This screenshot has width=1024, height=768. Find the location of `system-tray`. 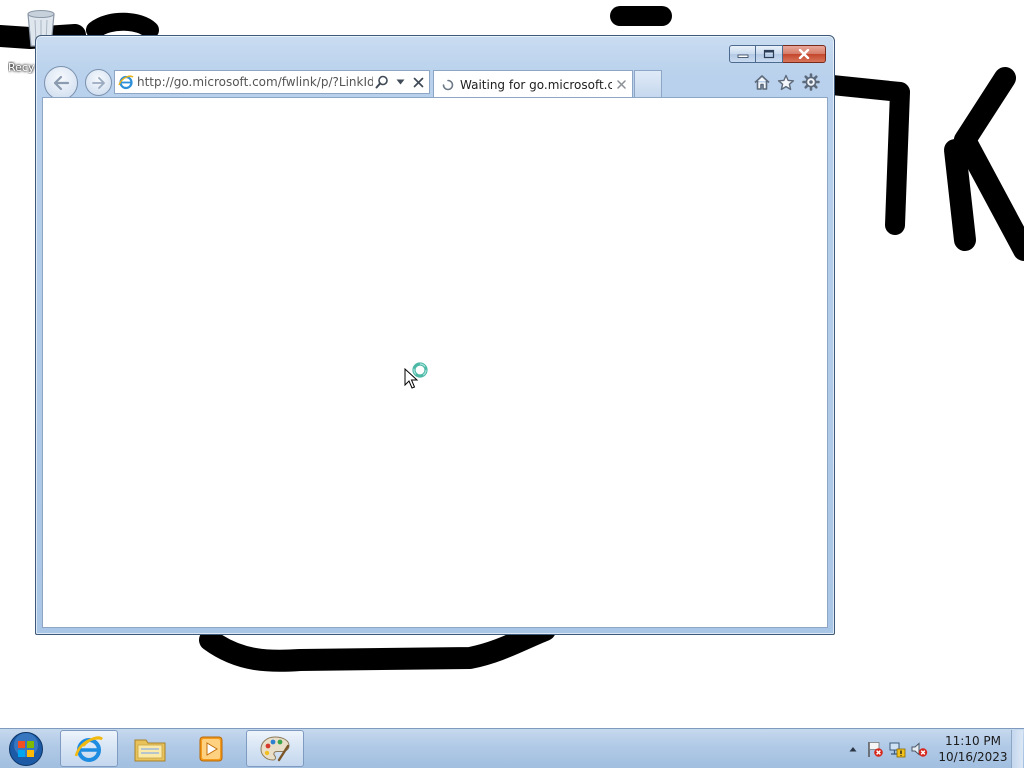

system-tray is located at coordinates (886, 748).